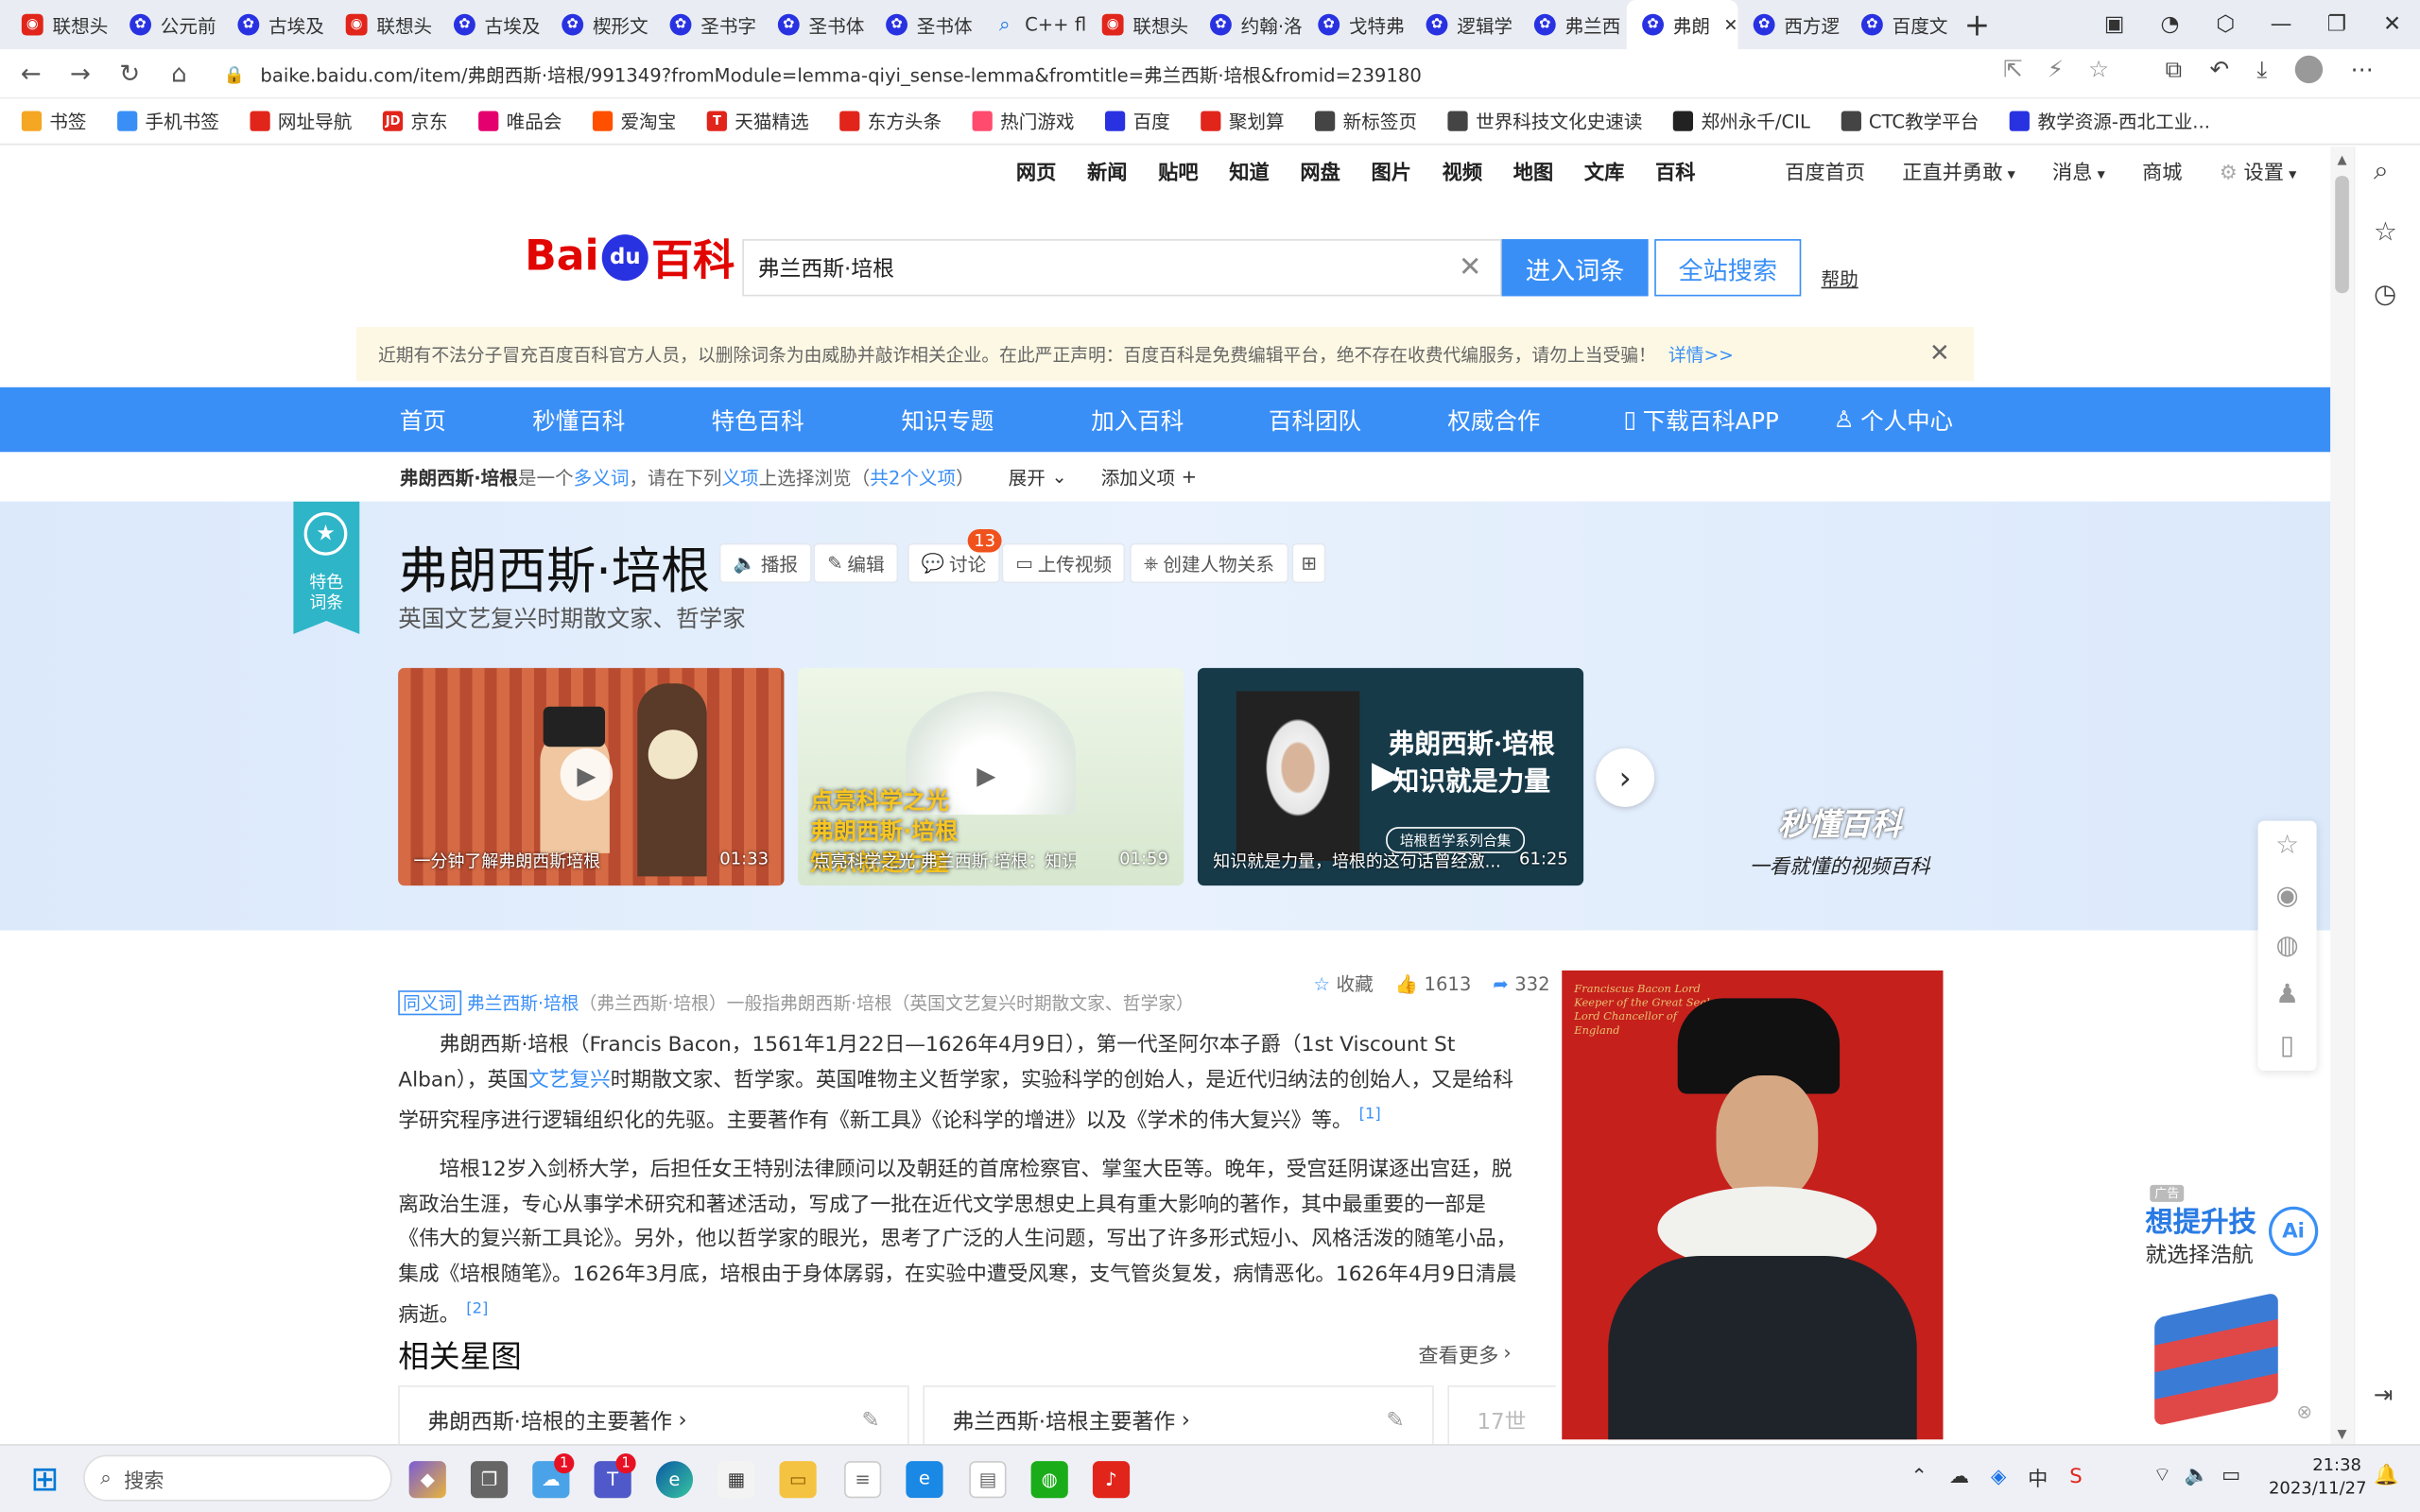 The image size is (2420, 1512). What do you see at coordinates (523, 1003) in the screenshot?
I see `synonym-link: 弗兰西斯·培根` at bounding box center [523, 1003].